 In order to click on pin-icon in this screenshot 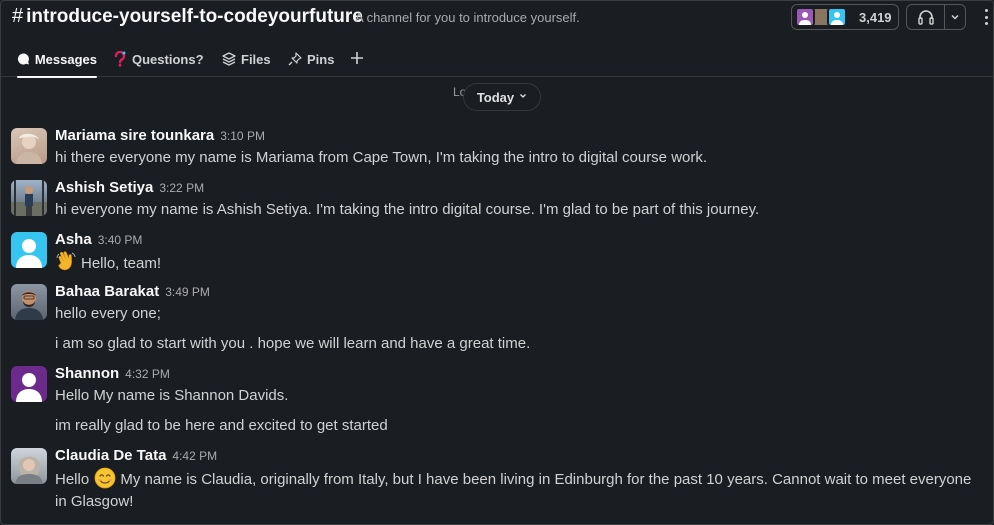, I will do `click(295, 59)`.